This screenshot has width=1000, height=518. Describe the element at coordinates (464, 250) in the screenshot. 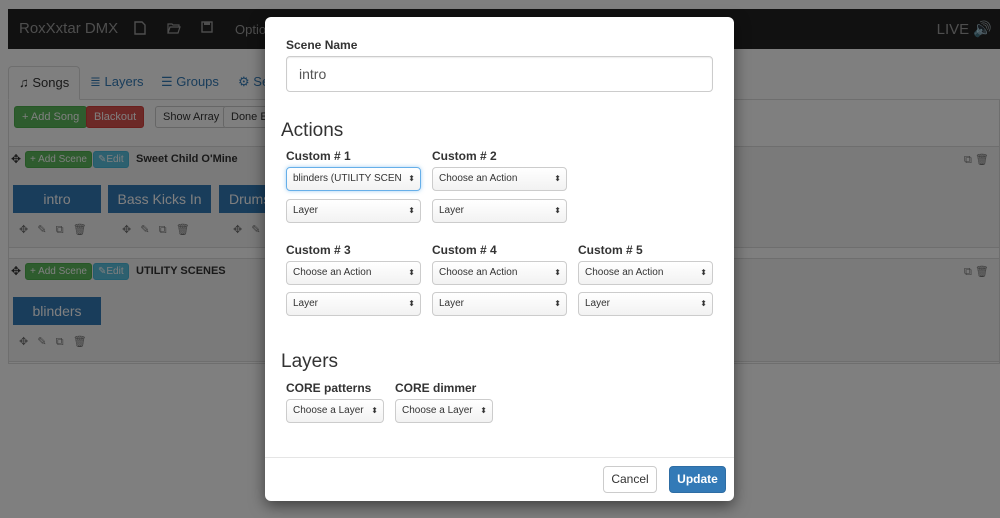

I see `custom-label: Custom # 4` at that location.